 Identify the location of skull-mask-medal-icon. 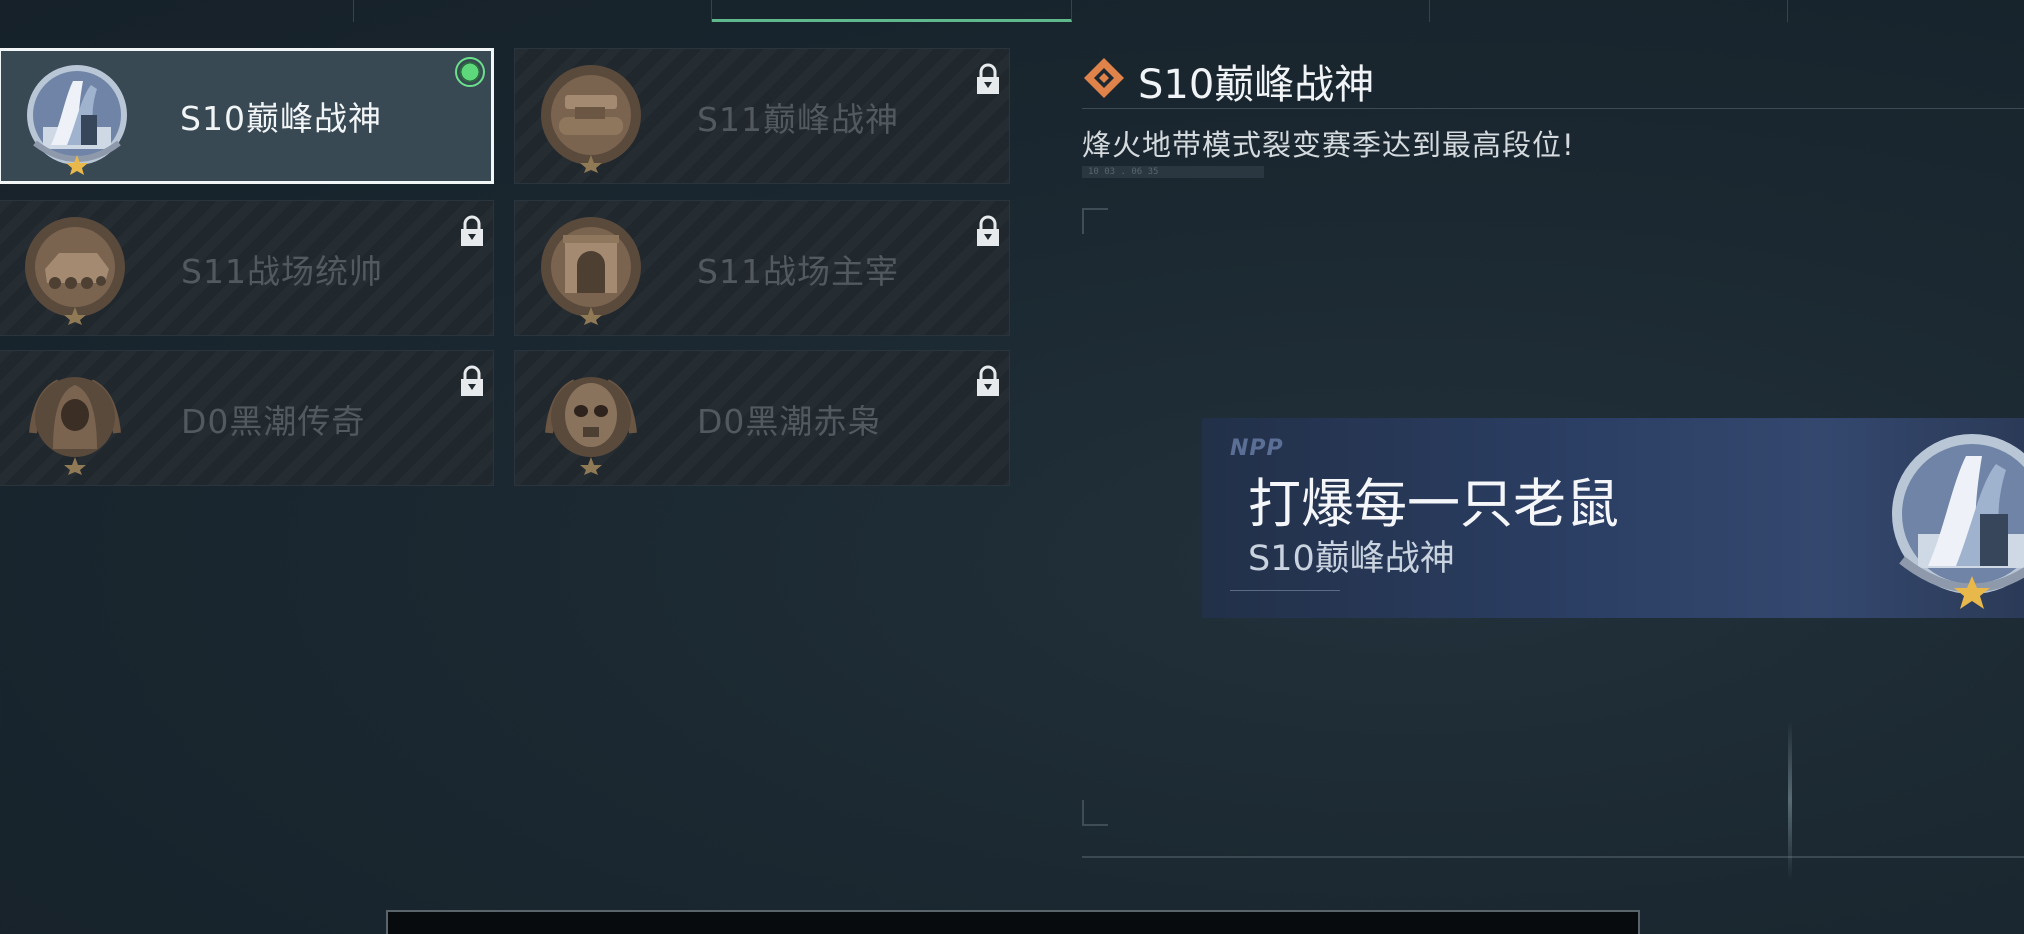
(591, 419).